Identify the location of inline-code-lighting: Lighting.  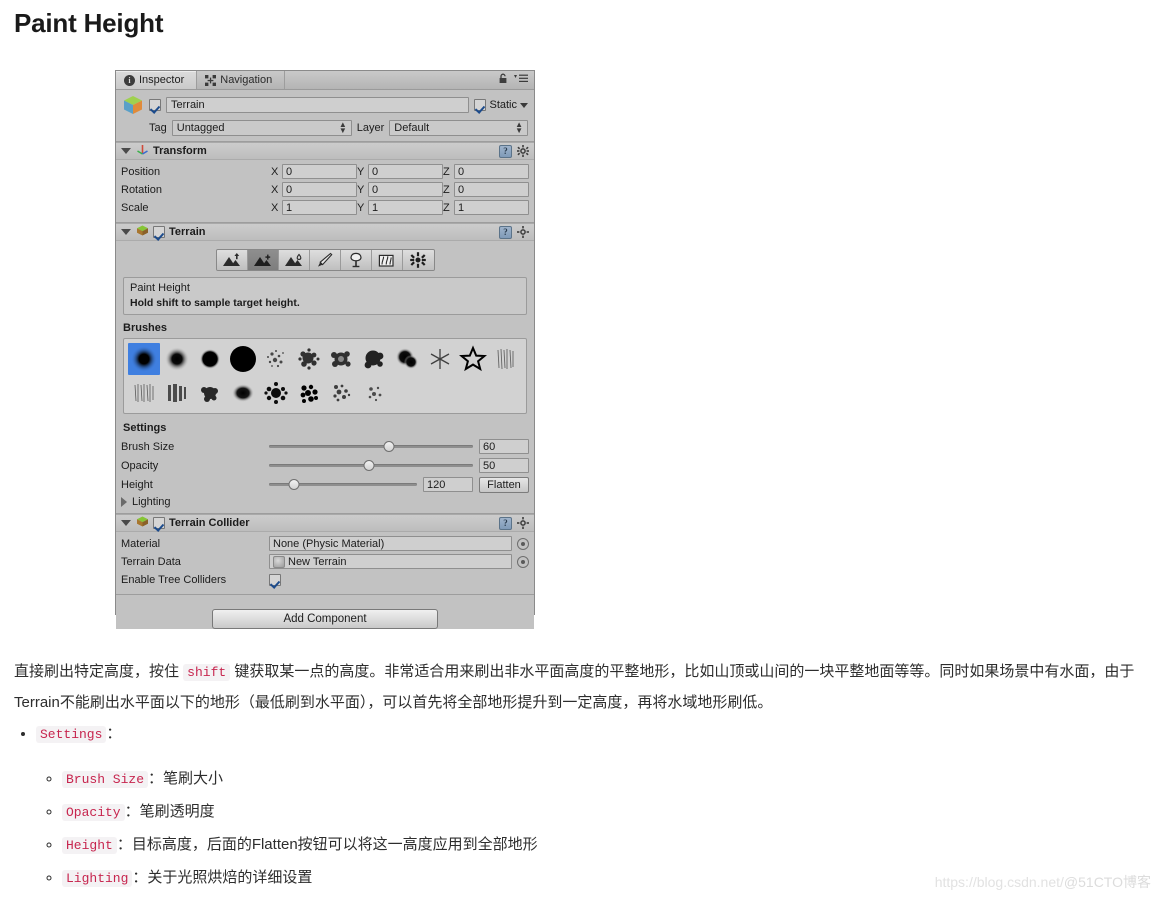
(97, 878).